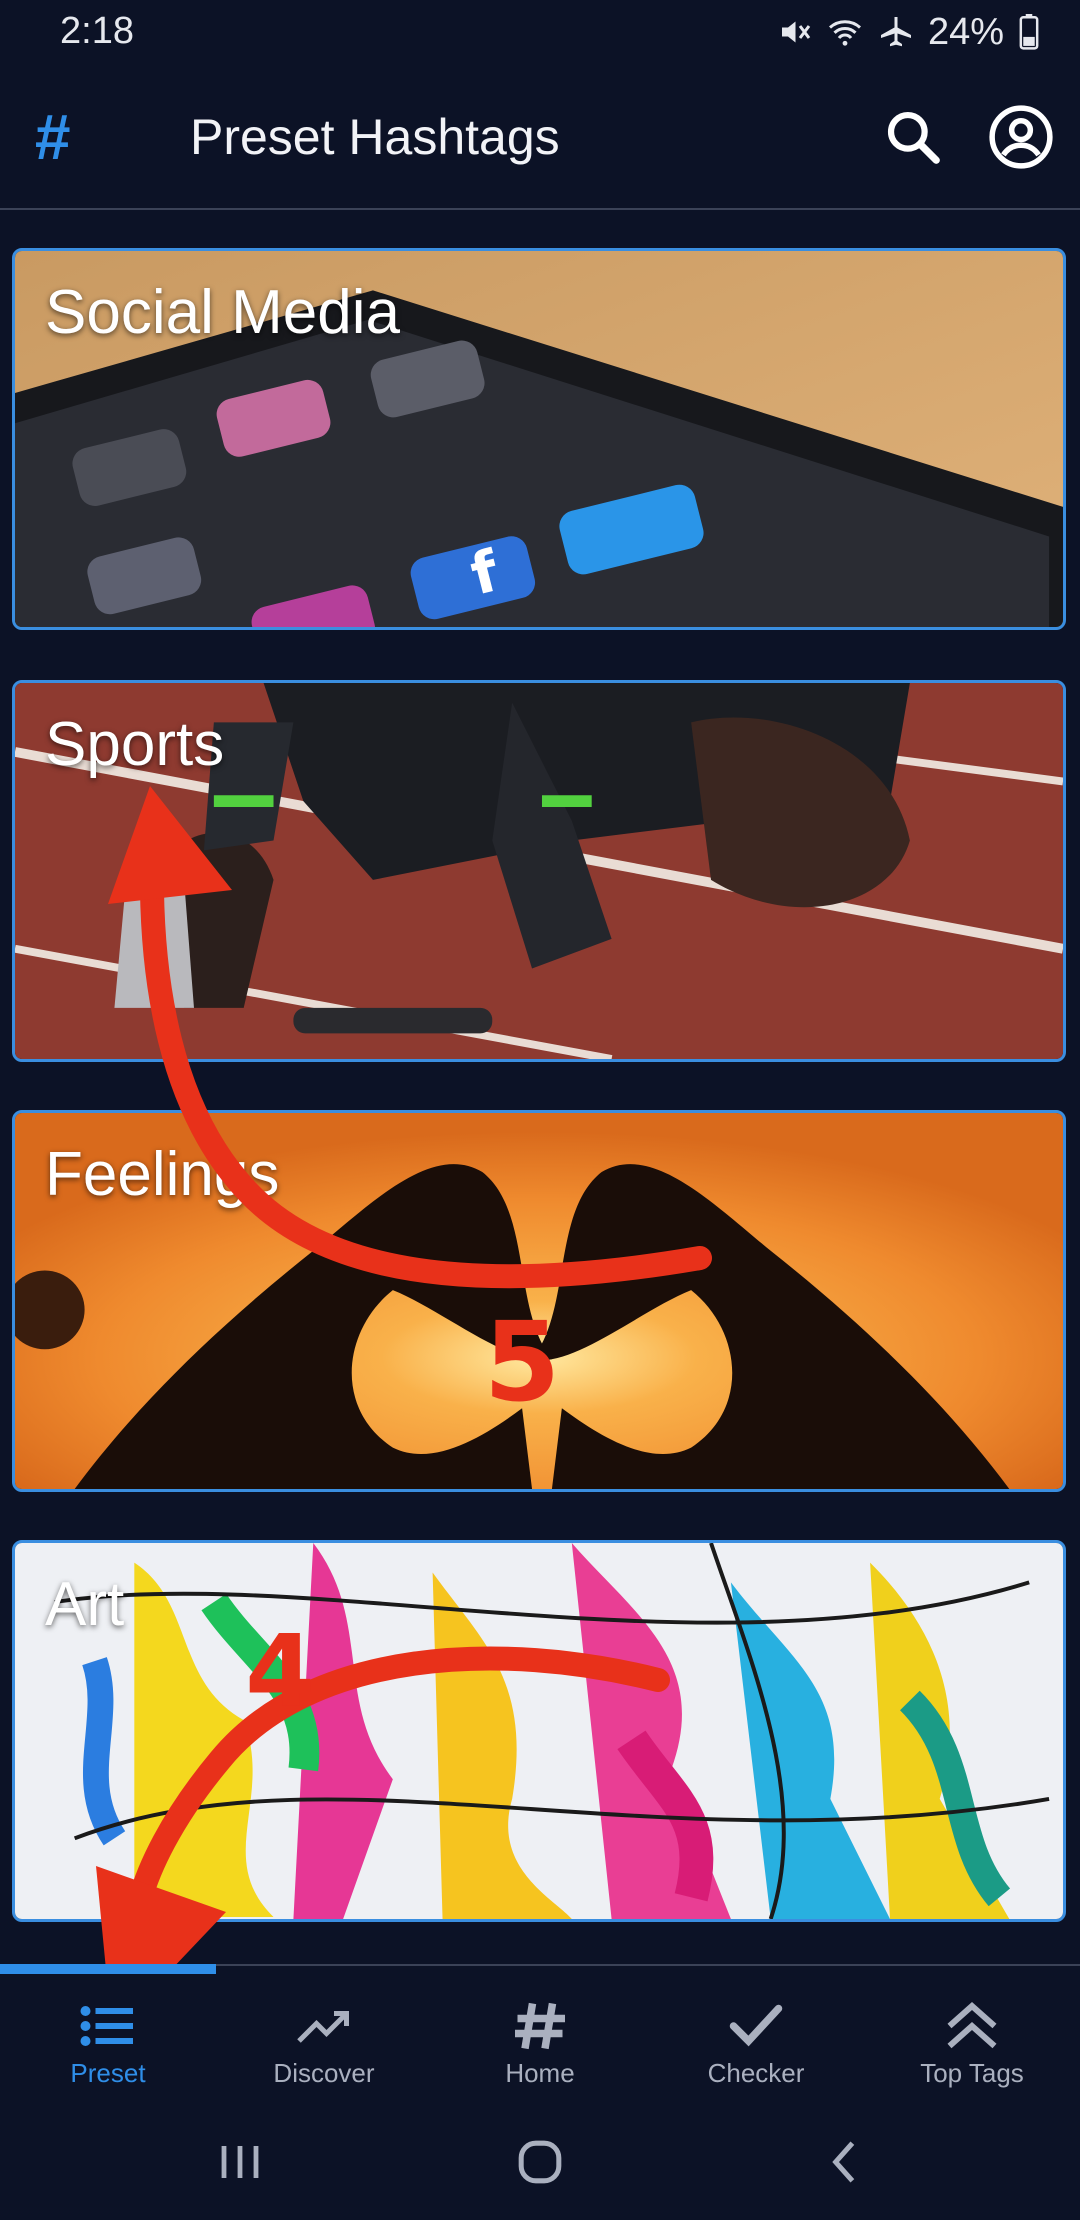 Image resolution: width=1080 pixels, height=2220 pixels. Describe the element at coordinates (97, 31) in the screenshot. I see `status-time: 2:18` at that location.